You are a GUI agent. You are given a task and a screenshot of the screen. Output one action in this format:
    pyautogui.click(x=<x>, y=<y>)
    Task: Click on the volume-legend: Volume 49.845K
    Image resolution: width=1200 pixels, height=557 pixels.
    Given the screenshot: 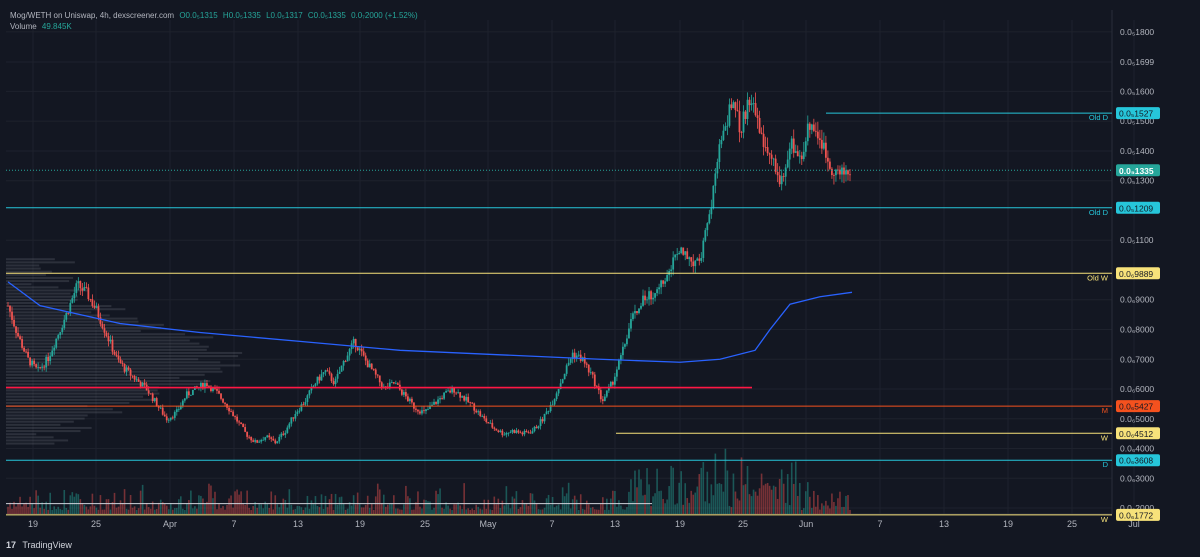 What is the action you would take?
    pyautogui.click(x=42, y=26)
    